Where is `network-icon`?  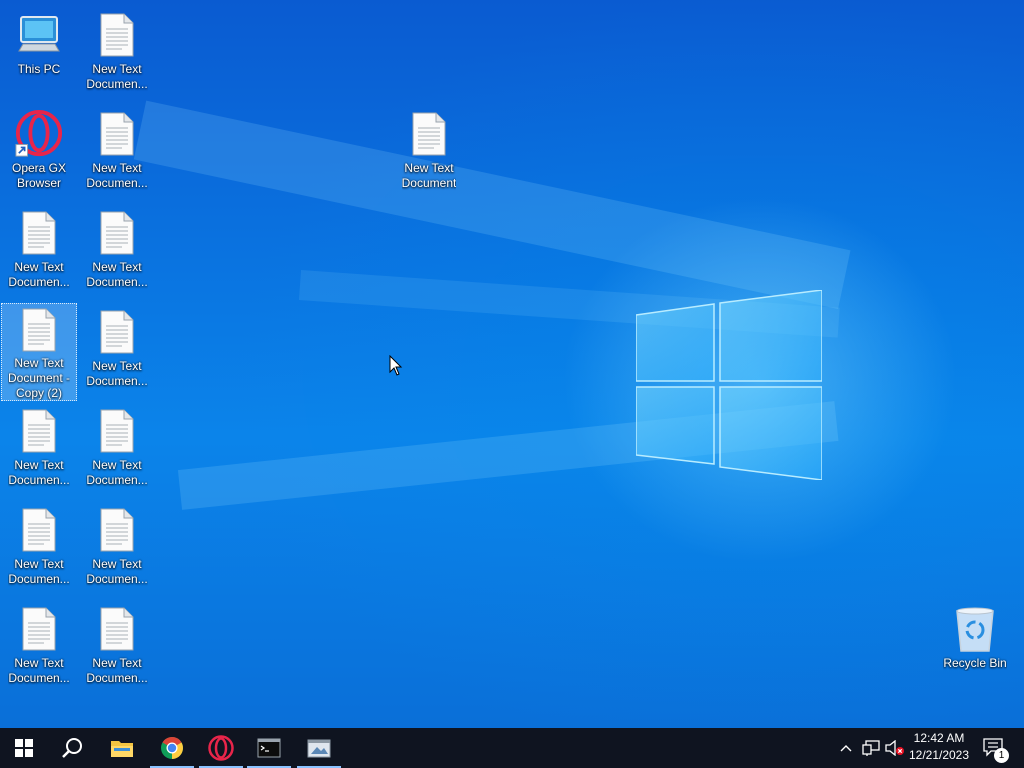
network-icon is located at coordinates (871, 748).